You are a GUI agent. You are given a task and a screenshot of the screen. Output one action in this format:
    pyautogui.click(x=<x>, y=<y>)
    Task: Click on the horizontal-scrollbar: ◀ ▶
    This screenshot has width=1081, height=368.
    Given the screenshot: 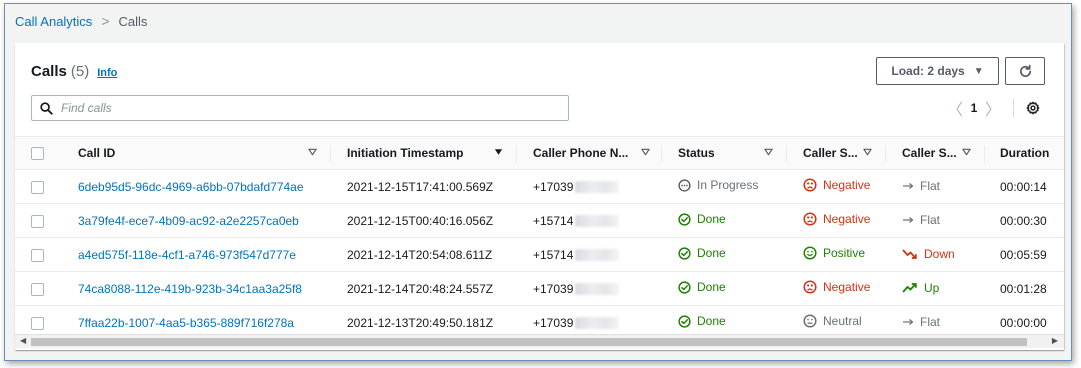 What is the action you would take?
    pyautogui.click(x=539, y=341)
    